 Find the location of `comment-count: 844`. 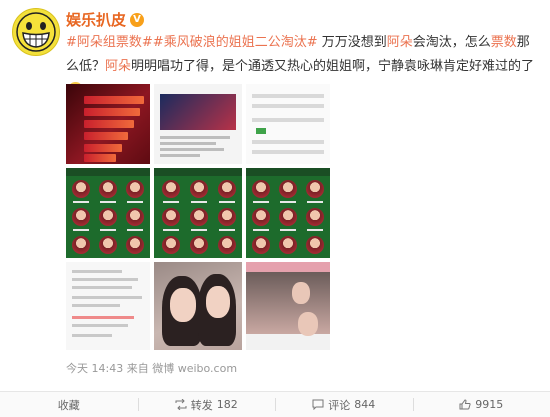

comment-count: 844 is located at coordinates (364, 404).